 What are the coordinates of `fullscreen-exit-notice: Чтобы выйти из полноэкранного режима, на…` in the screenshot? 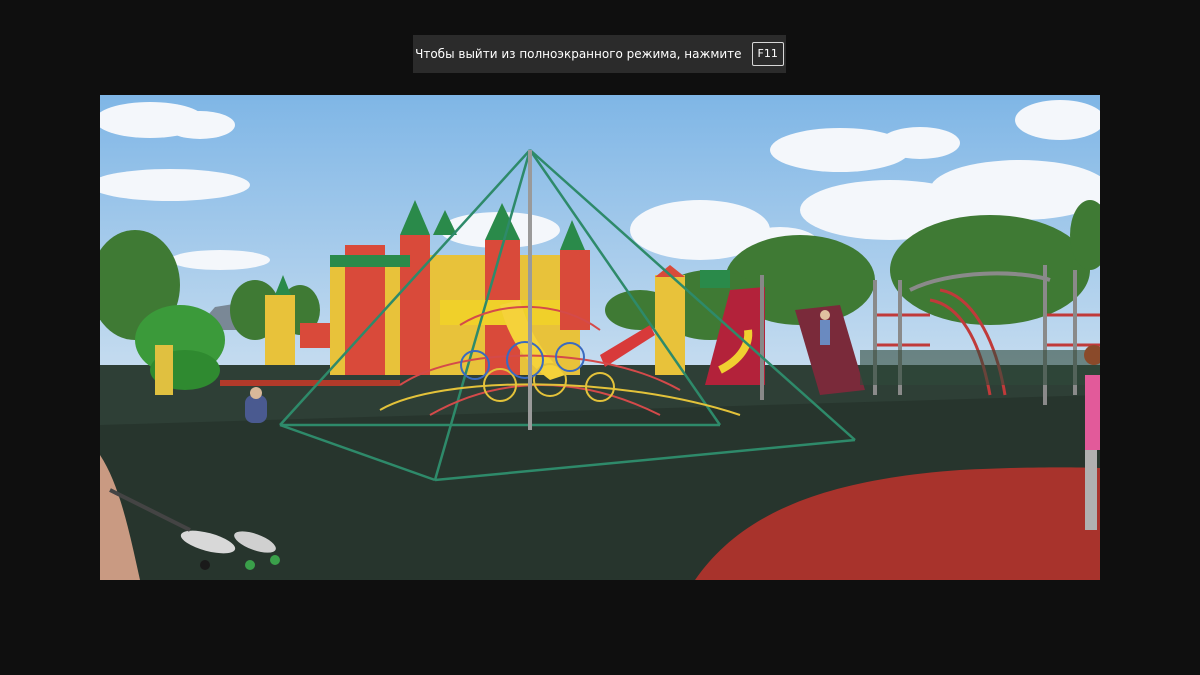 It's located at (599, 54).